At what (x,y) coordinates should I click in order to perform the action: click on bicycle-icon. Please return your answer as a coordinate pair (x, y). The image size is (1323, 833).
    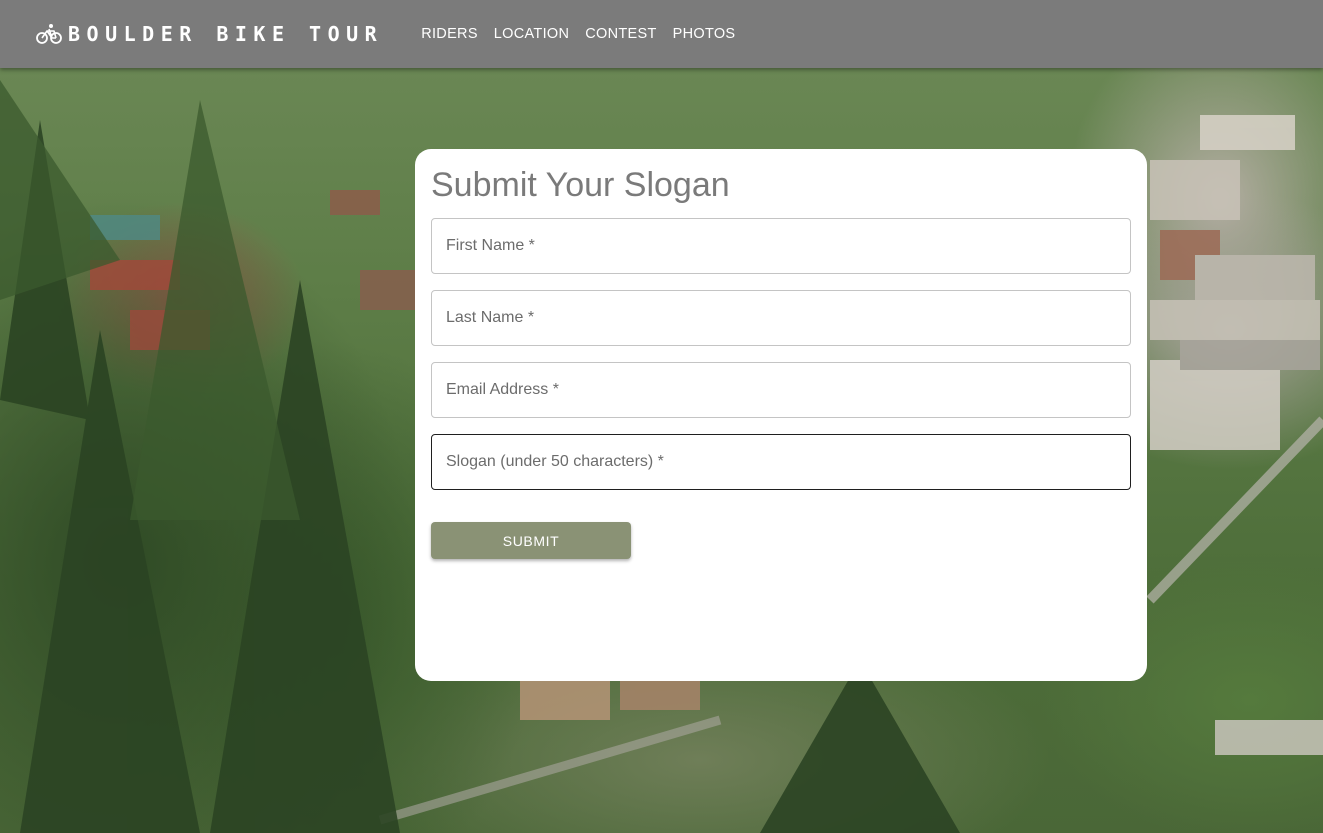
    Looking at the image, I should click on (49, 34).